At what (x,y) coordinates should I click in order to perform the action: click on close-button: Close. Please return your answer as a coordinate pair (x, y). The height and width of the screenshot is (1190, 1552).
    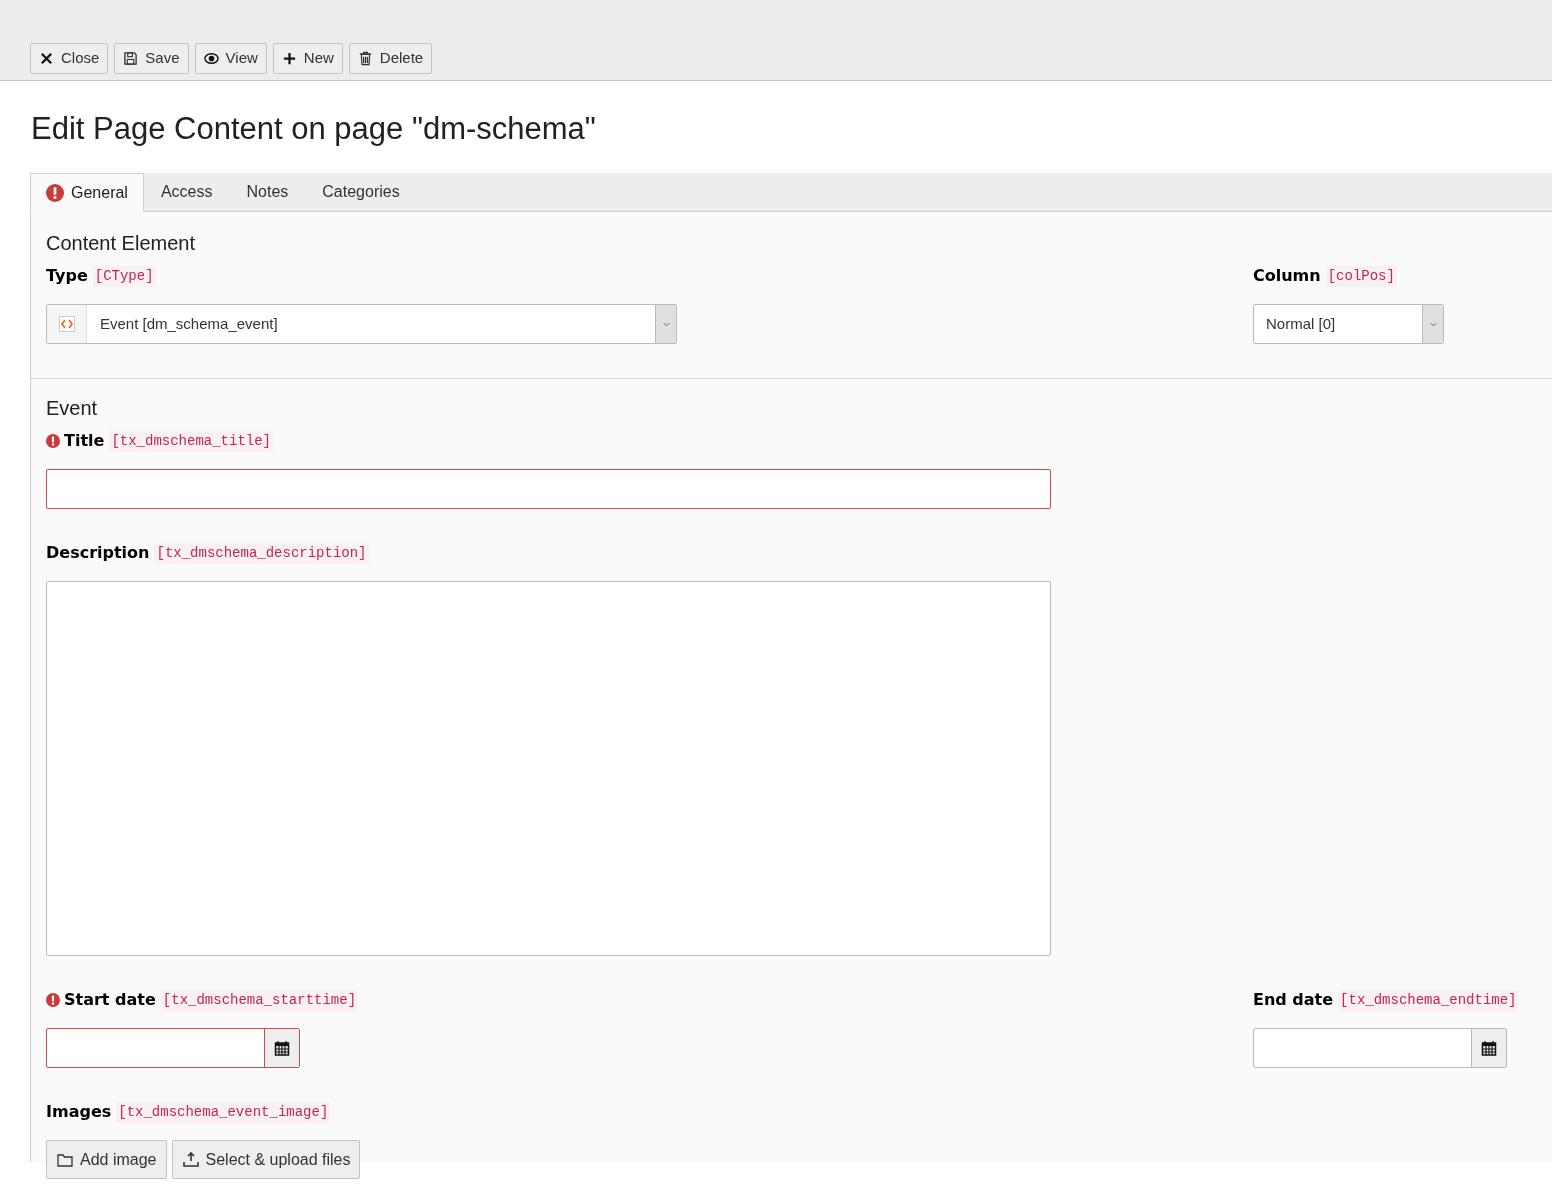
    Looking at the image, I should click on (69, 58).